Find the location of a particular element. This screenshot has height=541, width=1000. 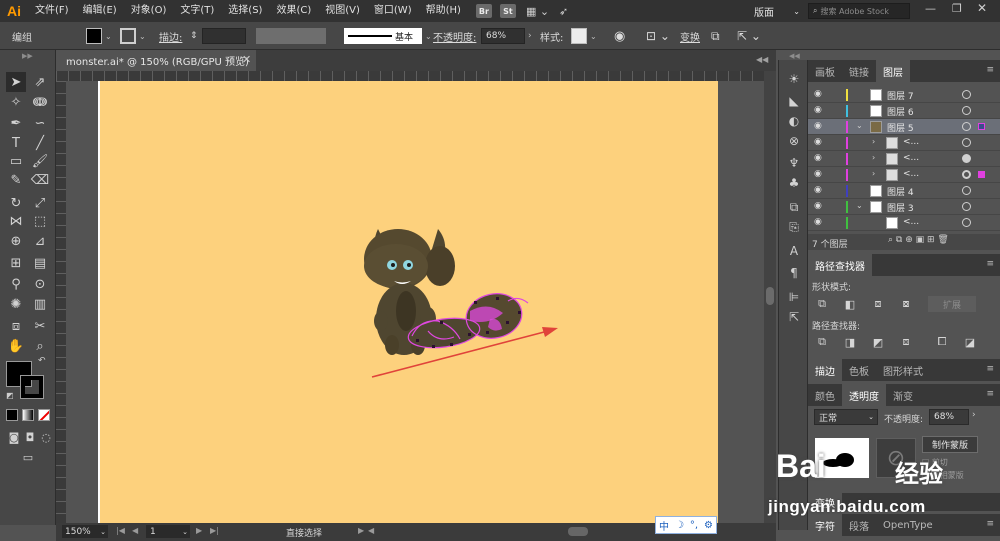

menu-file: 文件(F) is located at coordinates (52, 11).